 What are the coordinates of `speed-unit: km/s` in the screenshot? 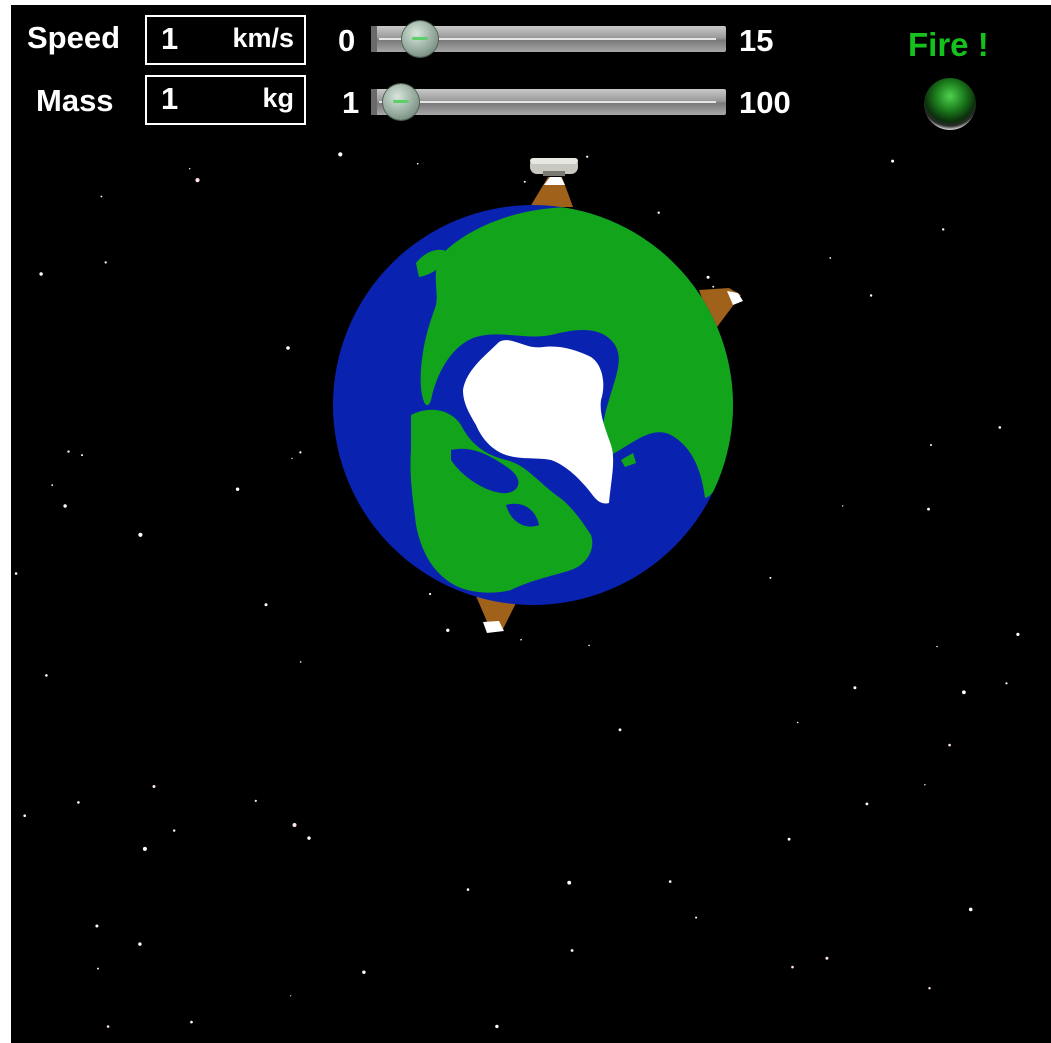 It's located at (263, 38).